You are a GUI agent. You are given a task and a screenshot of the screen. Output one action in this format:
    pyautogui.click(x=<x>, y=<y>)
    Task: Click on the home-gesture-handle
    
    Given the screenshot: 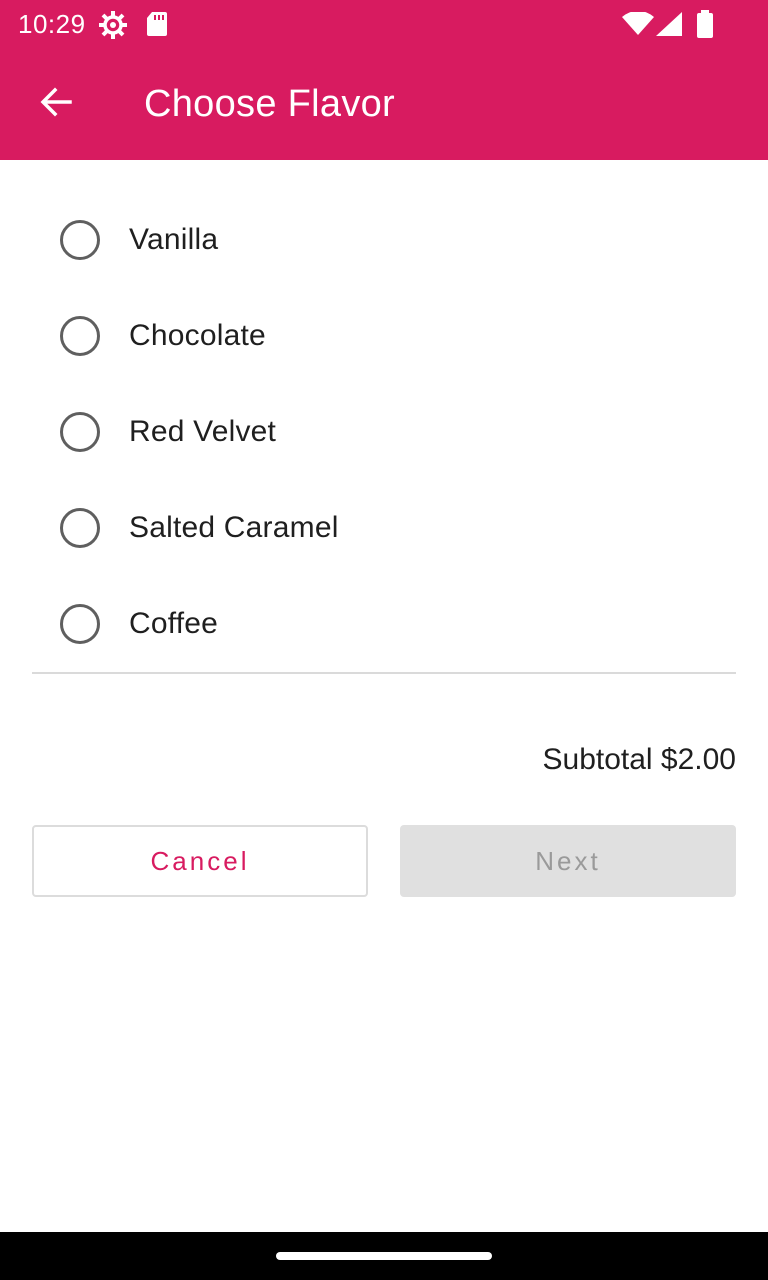 What is the action you would take?
    pyautogui.click(x=384, y=1256)
    